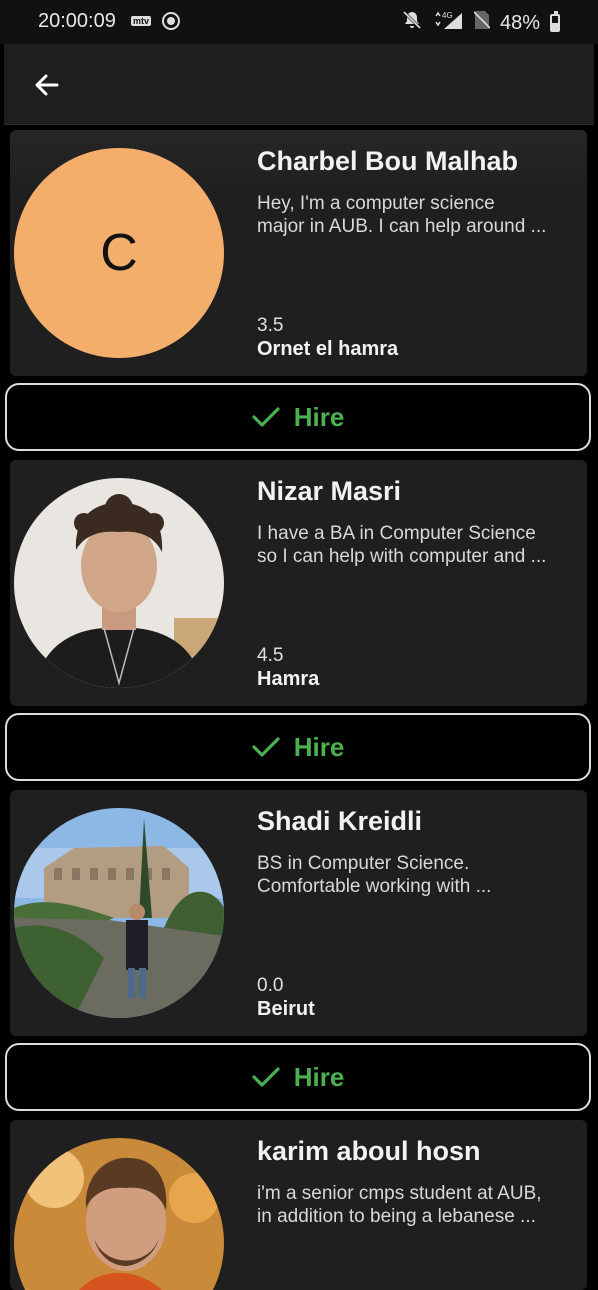  Describe the element at coordinates (299, 84) in the screenshot. I see `app-bar` at that location.